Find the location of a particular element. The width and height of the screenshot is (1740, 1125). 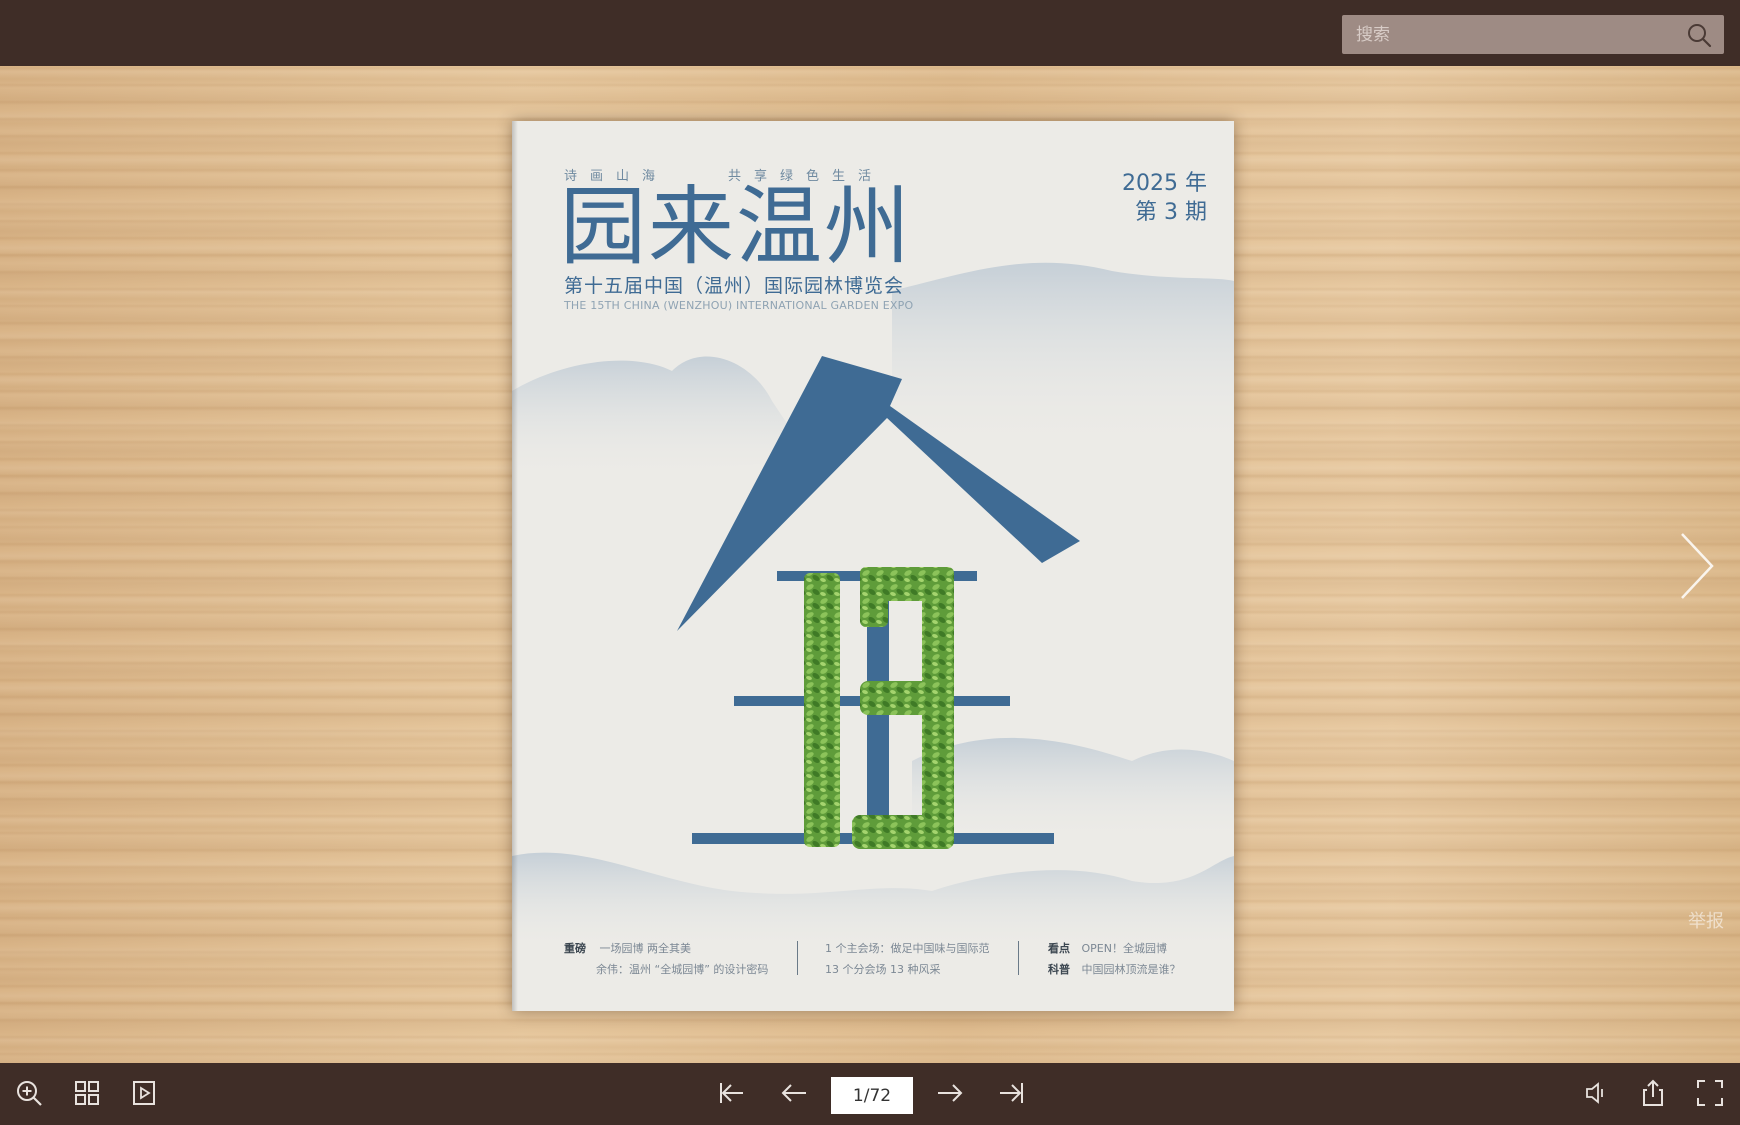

zoom-in-icon is located at coordinates (29, 1093).